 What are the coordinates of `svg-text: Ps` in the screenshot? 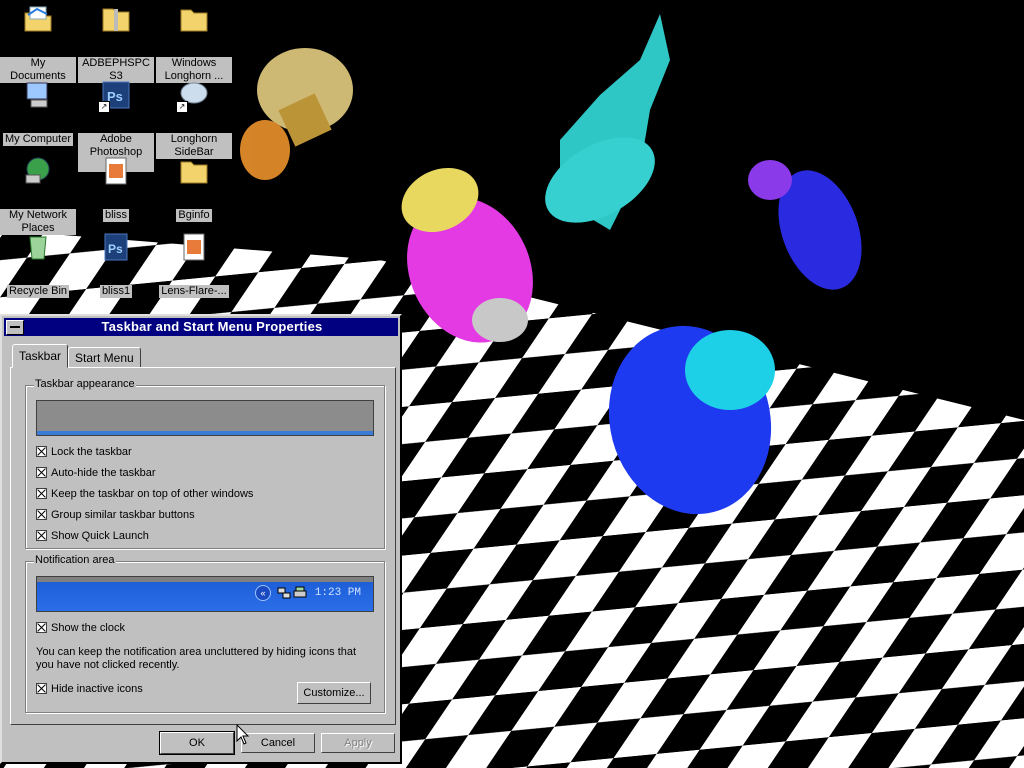 It's located at (115, 249).